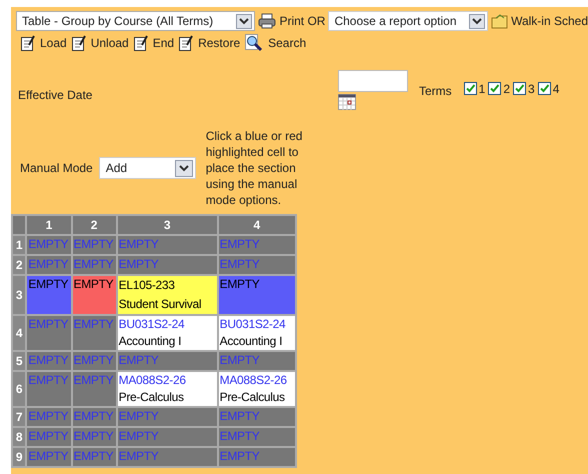 Image resolution: width=588 pixels, height=474 pixels. I want to click on calendar-icon, so click(347, 102).